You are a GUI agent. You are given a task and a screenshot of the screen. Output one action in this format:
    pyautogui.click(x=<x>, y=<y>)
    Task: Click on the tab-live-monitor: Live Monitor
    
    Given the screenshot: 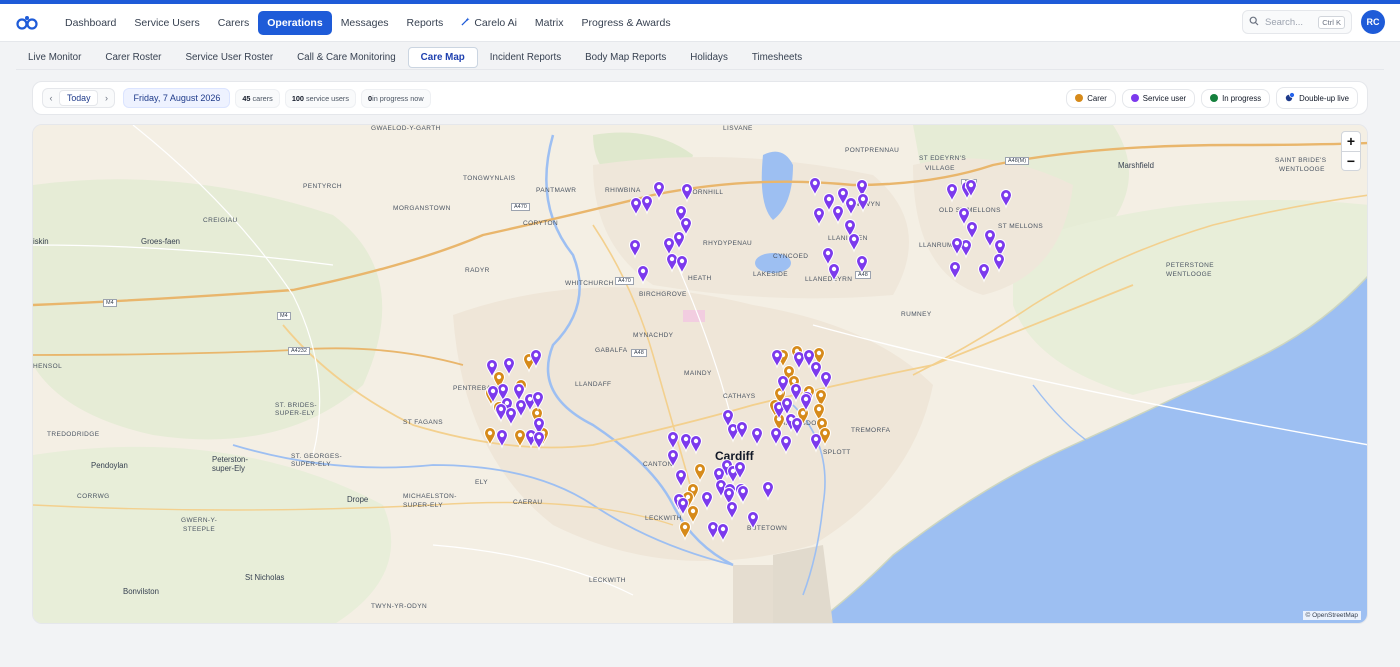 What is the action you would take?
    pyautogui.click(x=54, y=57)
    